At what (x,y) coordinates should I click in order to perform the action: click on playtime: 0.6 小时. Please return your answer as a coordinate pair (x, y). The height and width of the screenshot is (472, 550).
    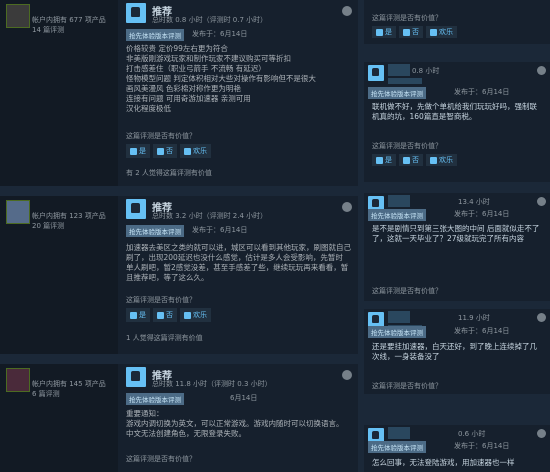
    Looking at the image, I should click on (472, 434).